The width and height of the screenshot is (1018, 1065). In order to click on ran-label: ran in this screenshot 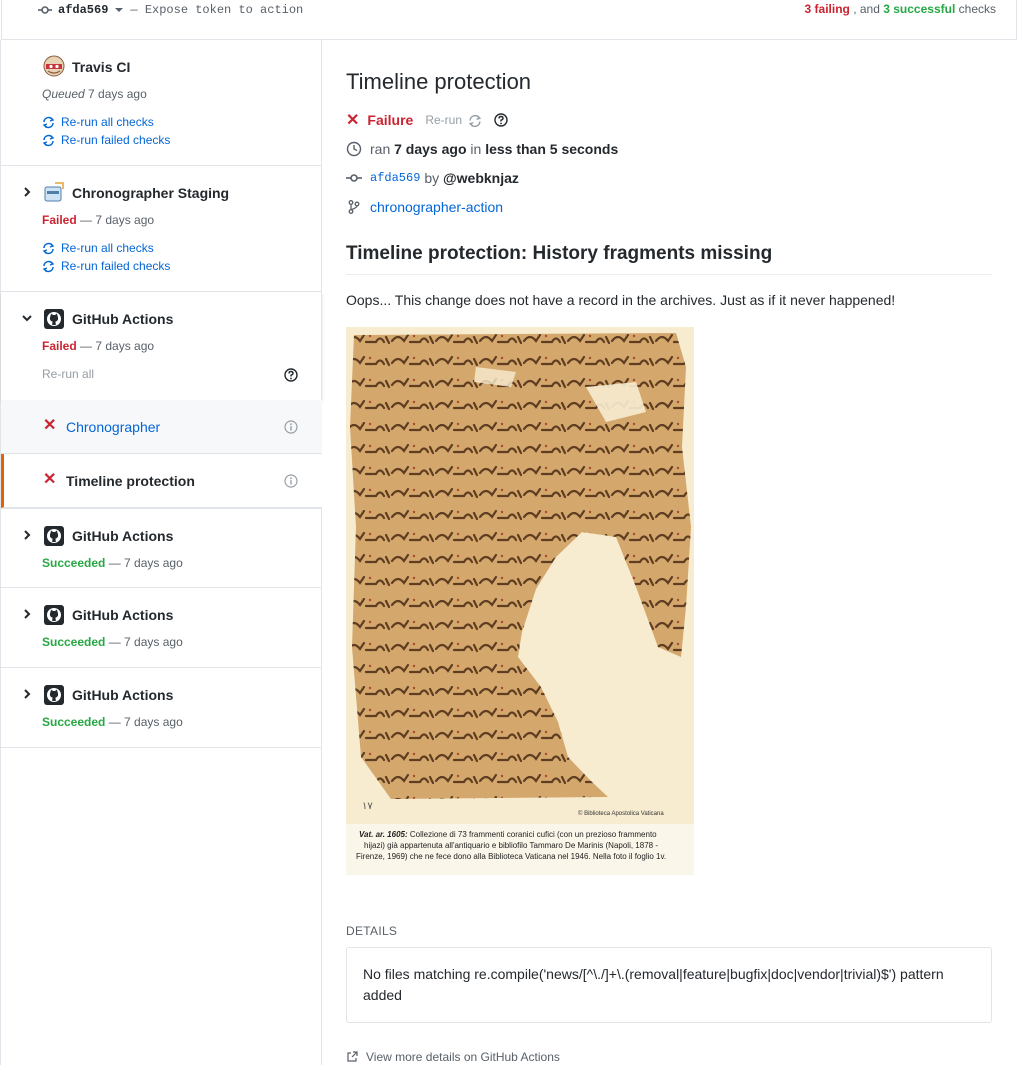, I will do `click(380, 149)`.